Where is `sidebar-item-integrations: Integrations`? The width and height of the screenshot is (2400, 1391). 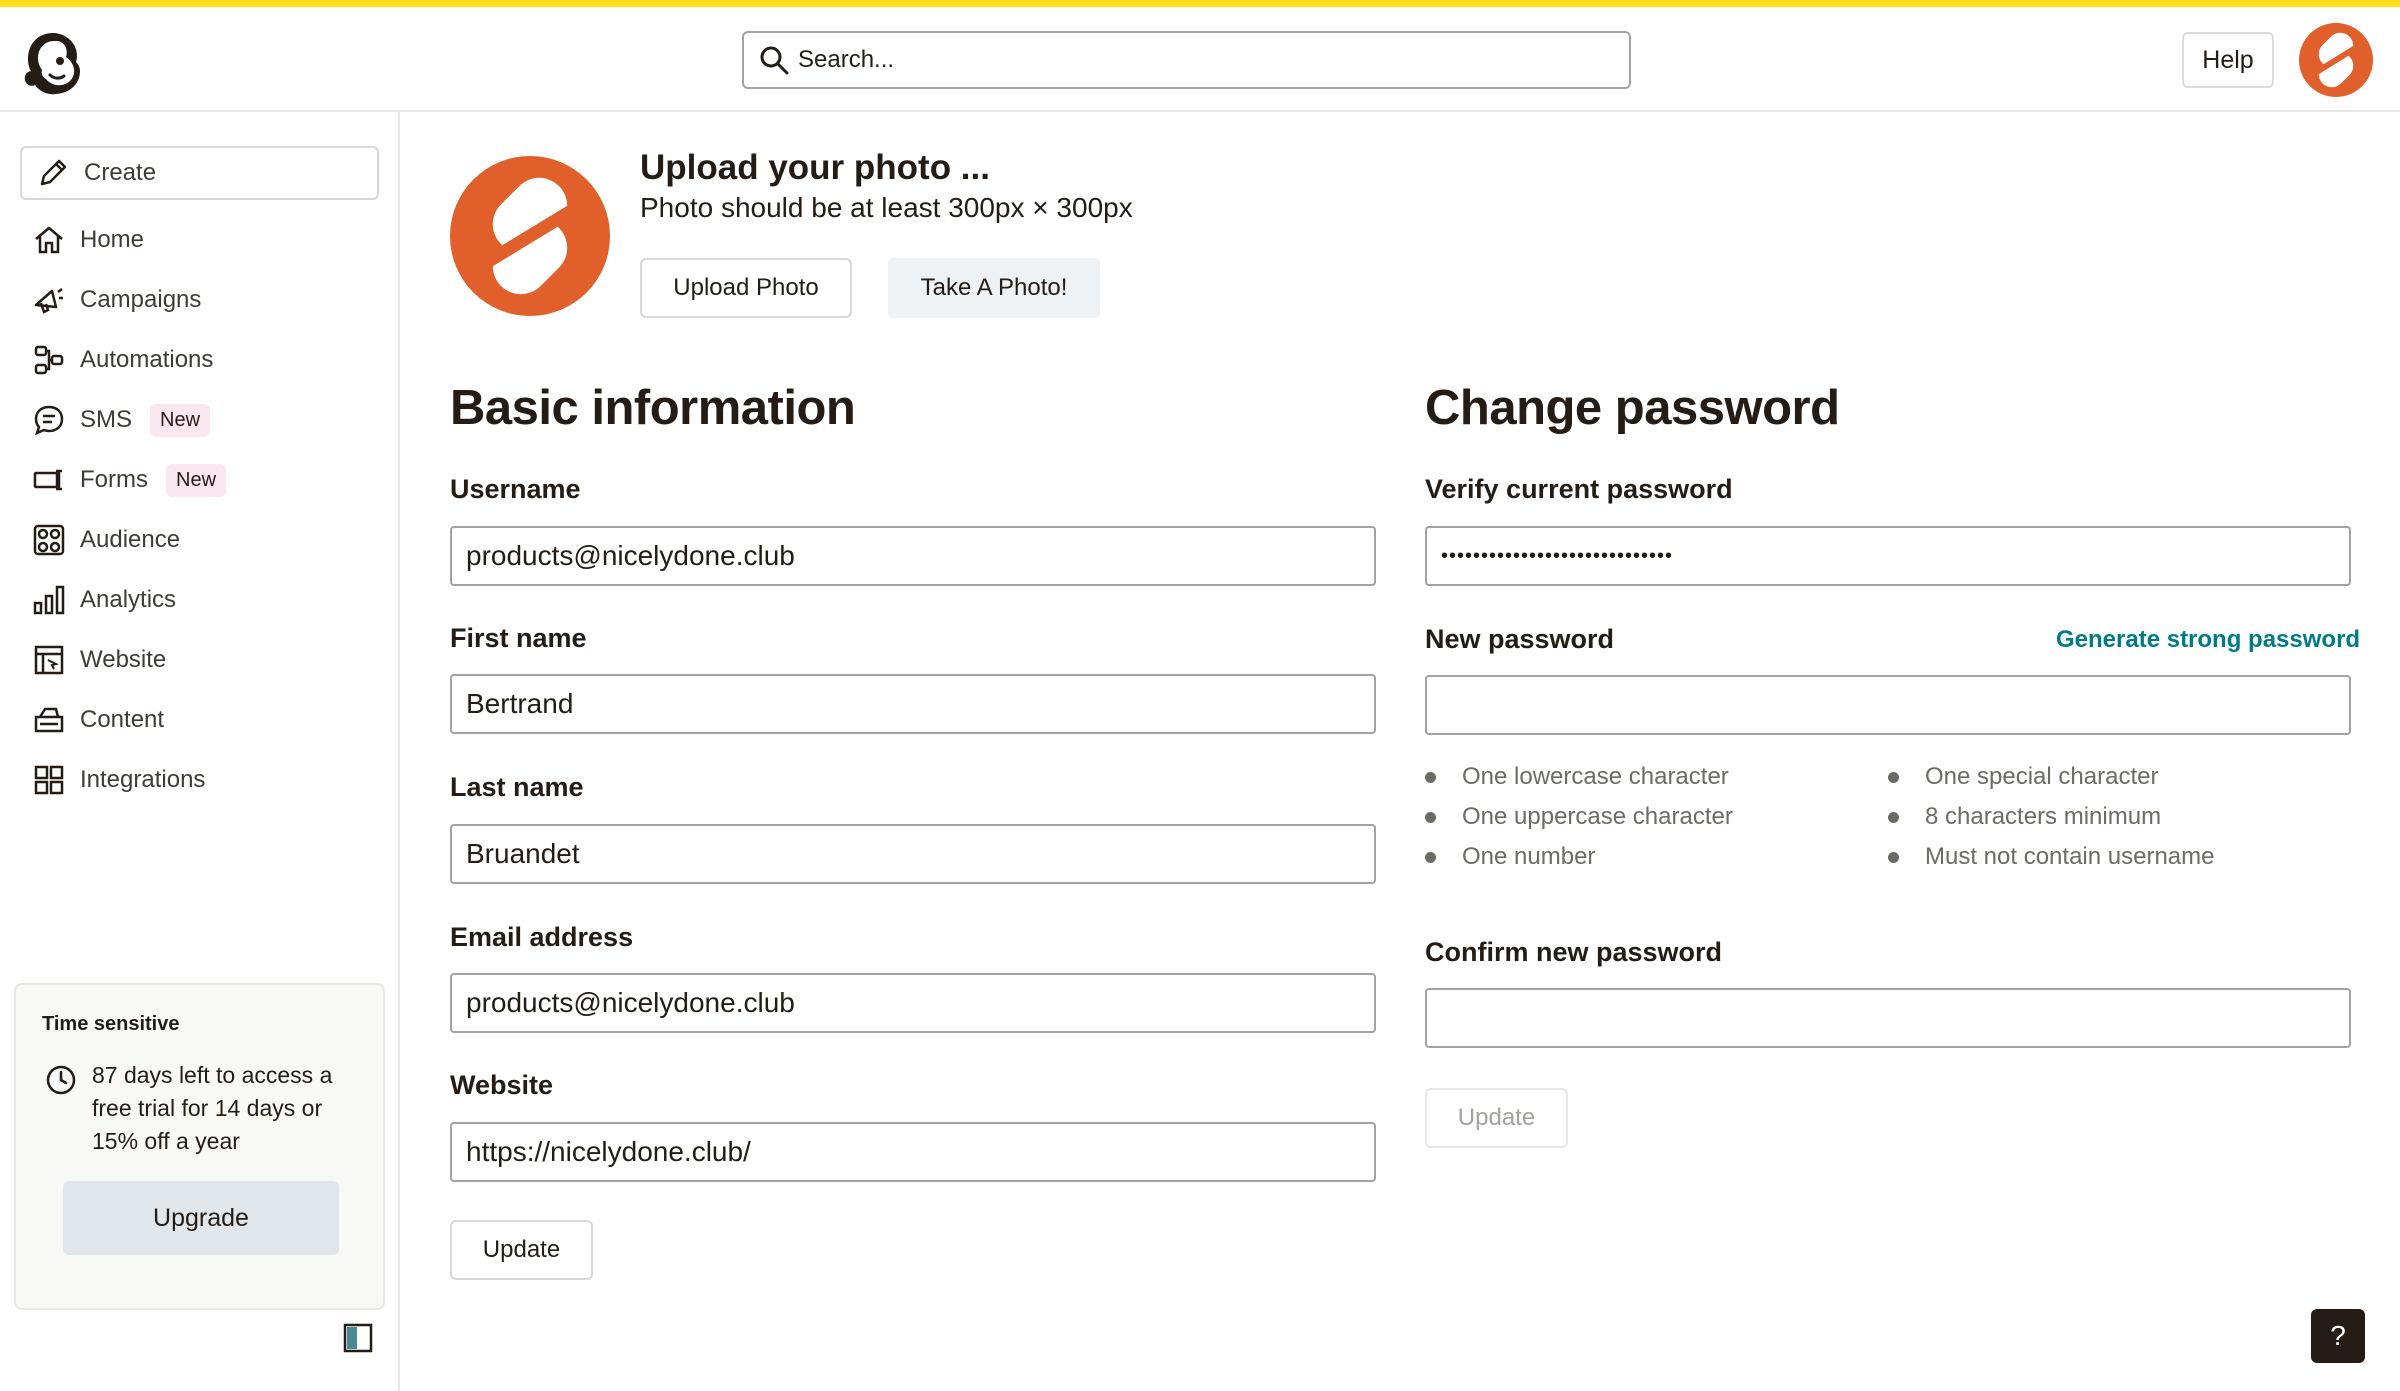
sidebar-item-integrations: Integrations is located at coordinates (199, 780).